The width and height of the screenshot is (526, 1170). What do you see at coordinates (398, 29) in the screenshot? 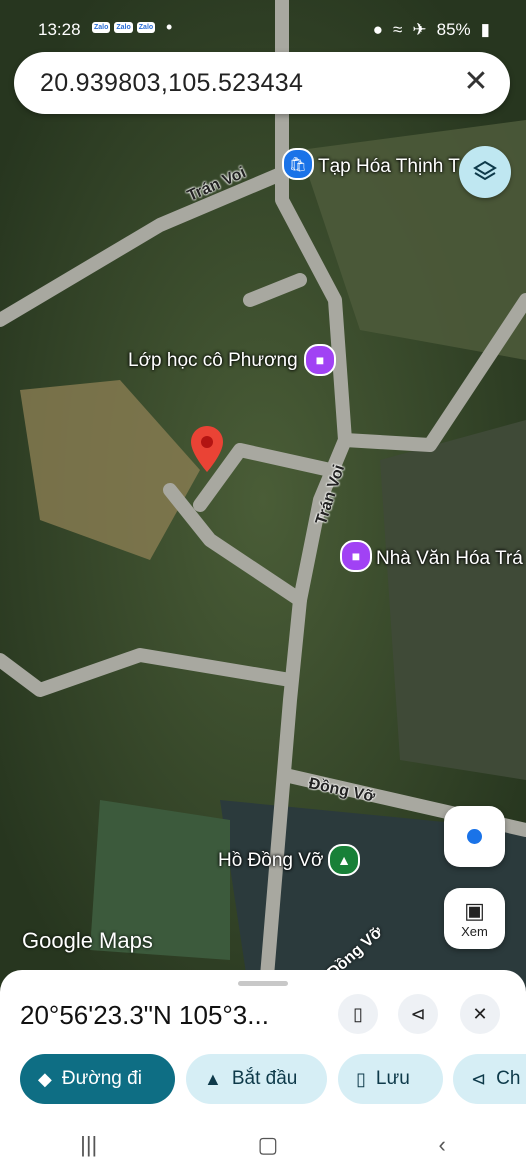
I see `wifi-icon: ≈` at bounding box center [398, 29].